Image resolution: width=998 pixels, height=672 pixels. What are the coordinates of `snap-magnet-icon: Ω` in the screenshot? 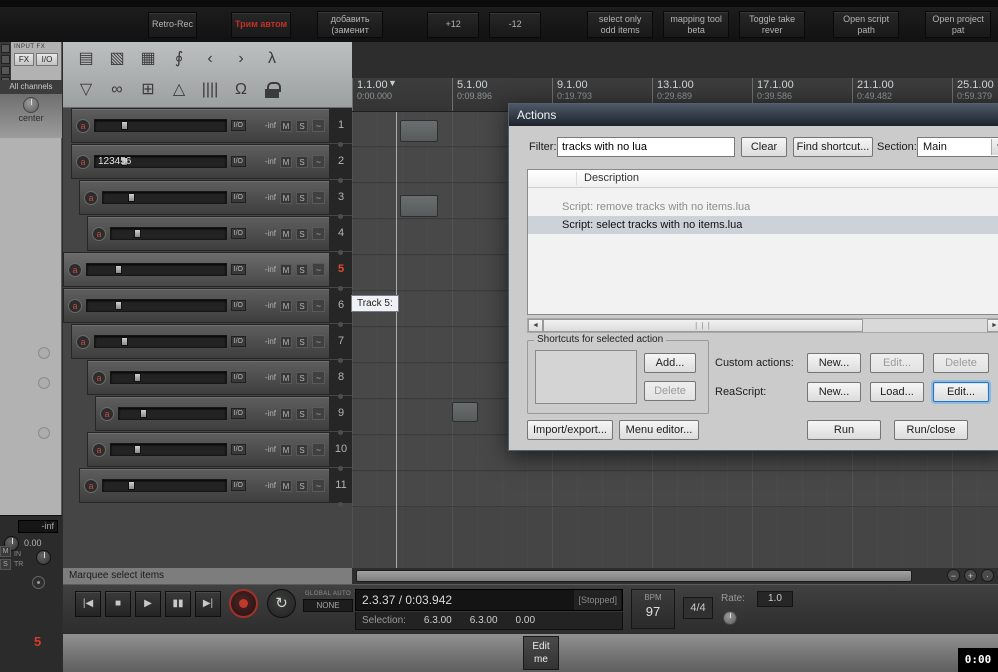 It's located at (241, 90).